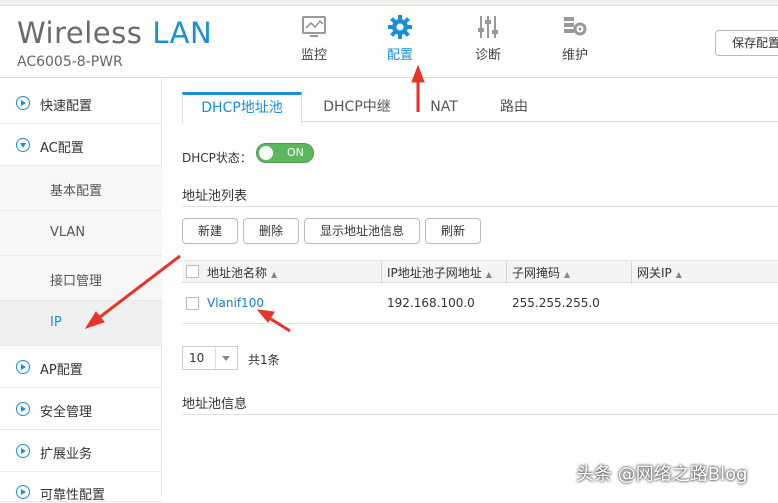 The image size is (778, 503). Describe the element at coordinates (418, 88) in the screenshot. I see `annotation-arrow-to-config` at that location.